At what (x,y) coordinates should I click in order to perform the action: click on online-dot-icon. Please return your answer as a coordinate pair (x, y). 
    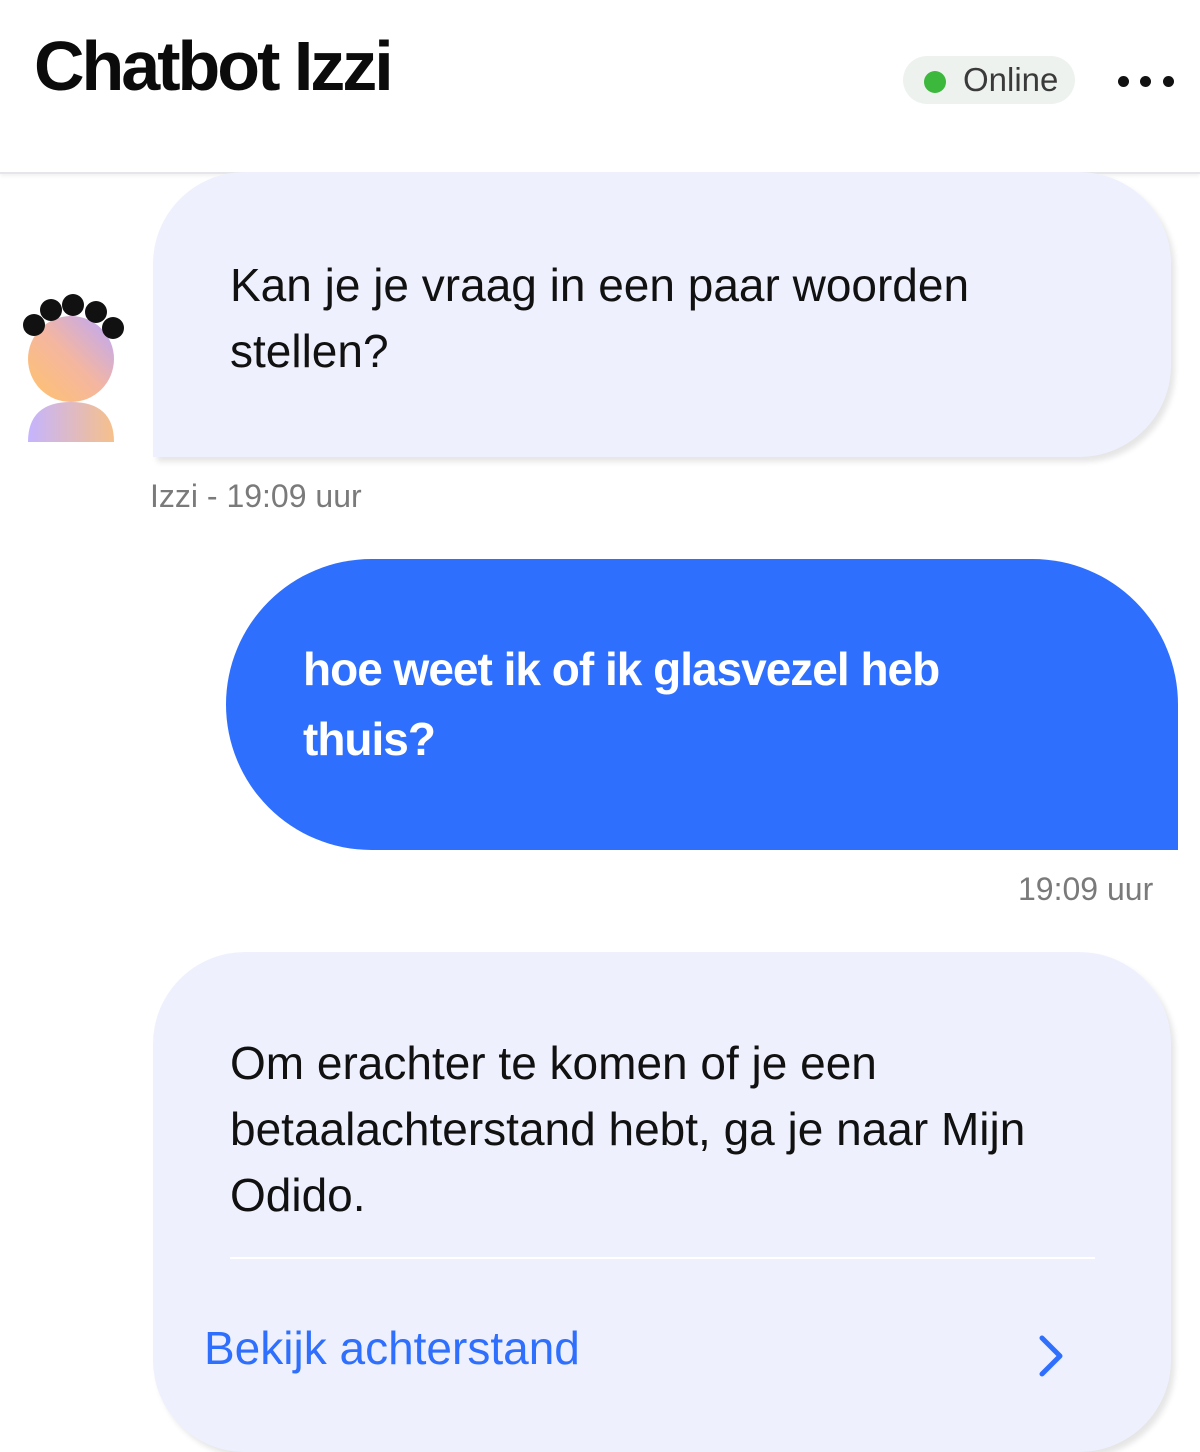
    Looking at the image, I should click on (935, 82).